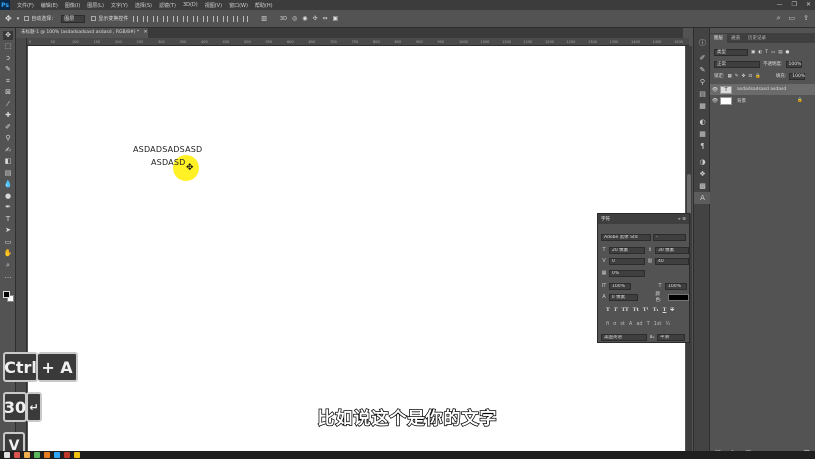  Describe the element at coordinates (656, 310) in the screenshot. I see `subscript-button: T₁` at that location.